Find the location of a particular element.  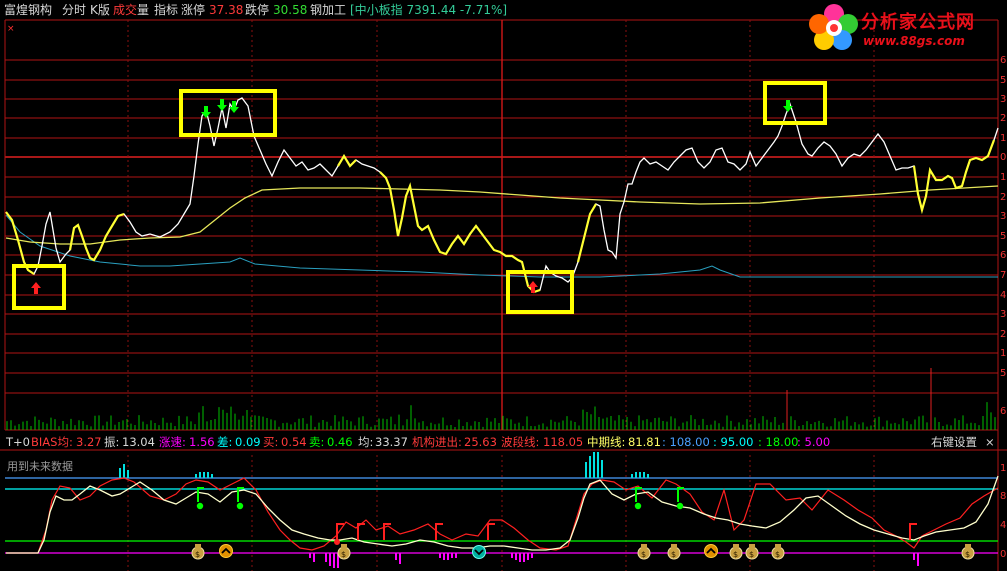

right-price-axis: 6 5 3 2 1 0 1 2 3 5 6 7 4 3 2 1 5 6 is located at coordinates (1003, 236).